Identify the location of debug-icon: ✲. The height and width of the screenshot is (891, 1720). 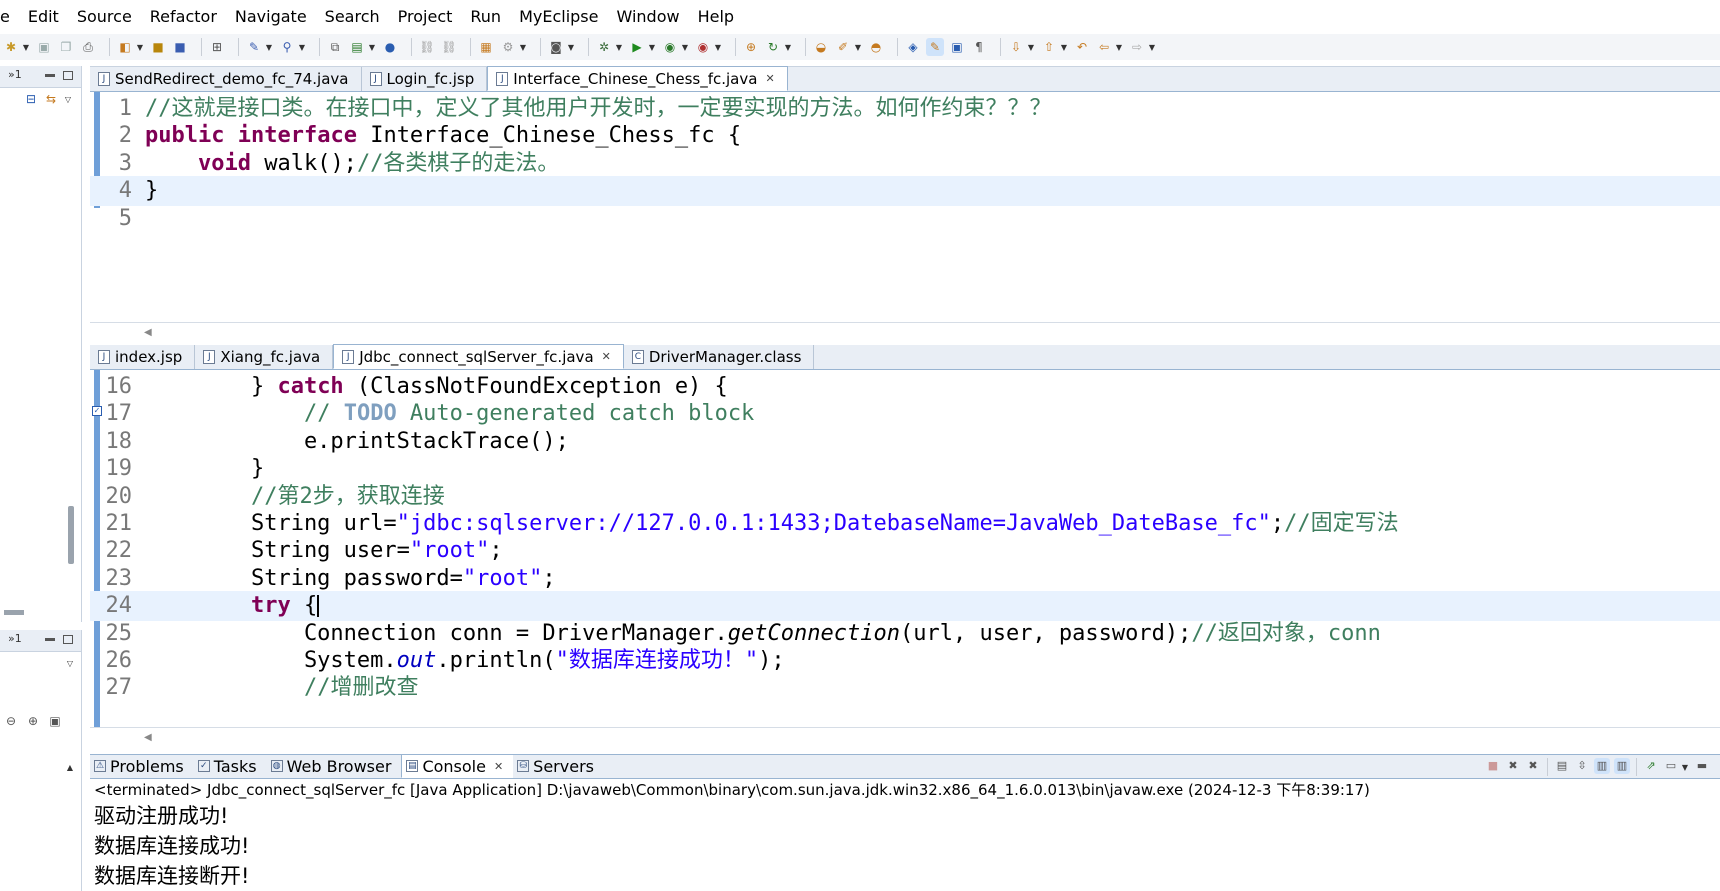
(604, 47).